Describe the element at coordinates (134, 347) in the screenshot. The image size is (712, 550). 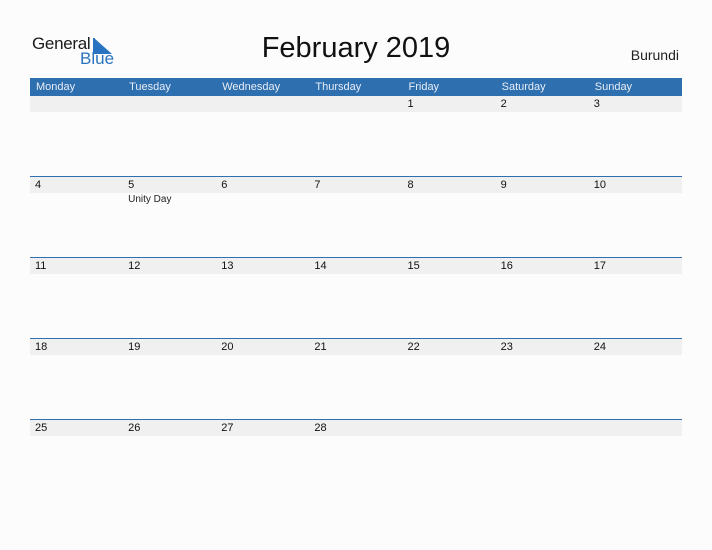
I see `day-number: 19` at that location.